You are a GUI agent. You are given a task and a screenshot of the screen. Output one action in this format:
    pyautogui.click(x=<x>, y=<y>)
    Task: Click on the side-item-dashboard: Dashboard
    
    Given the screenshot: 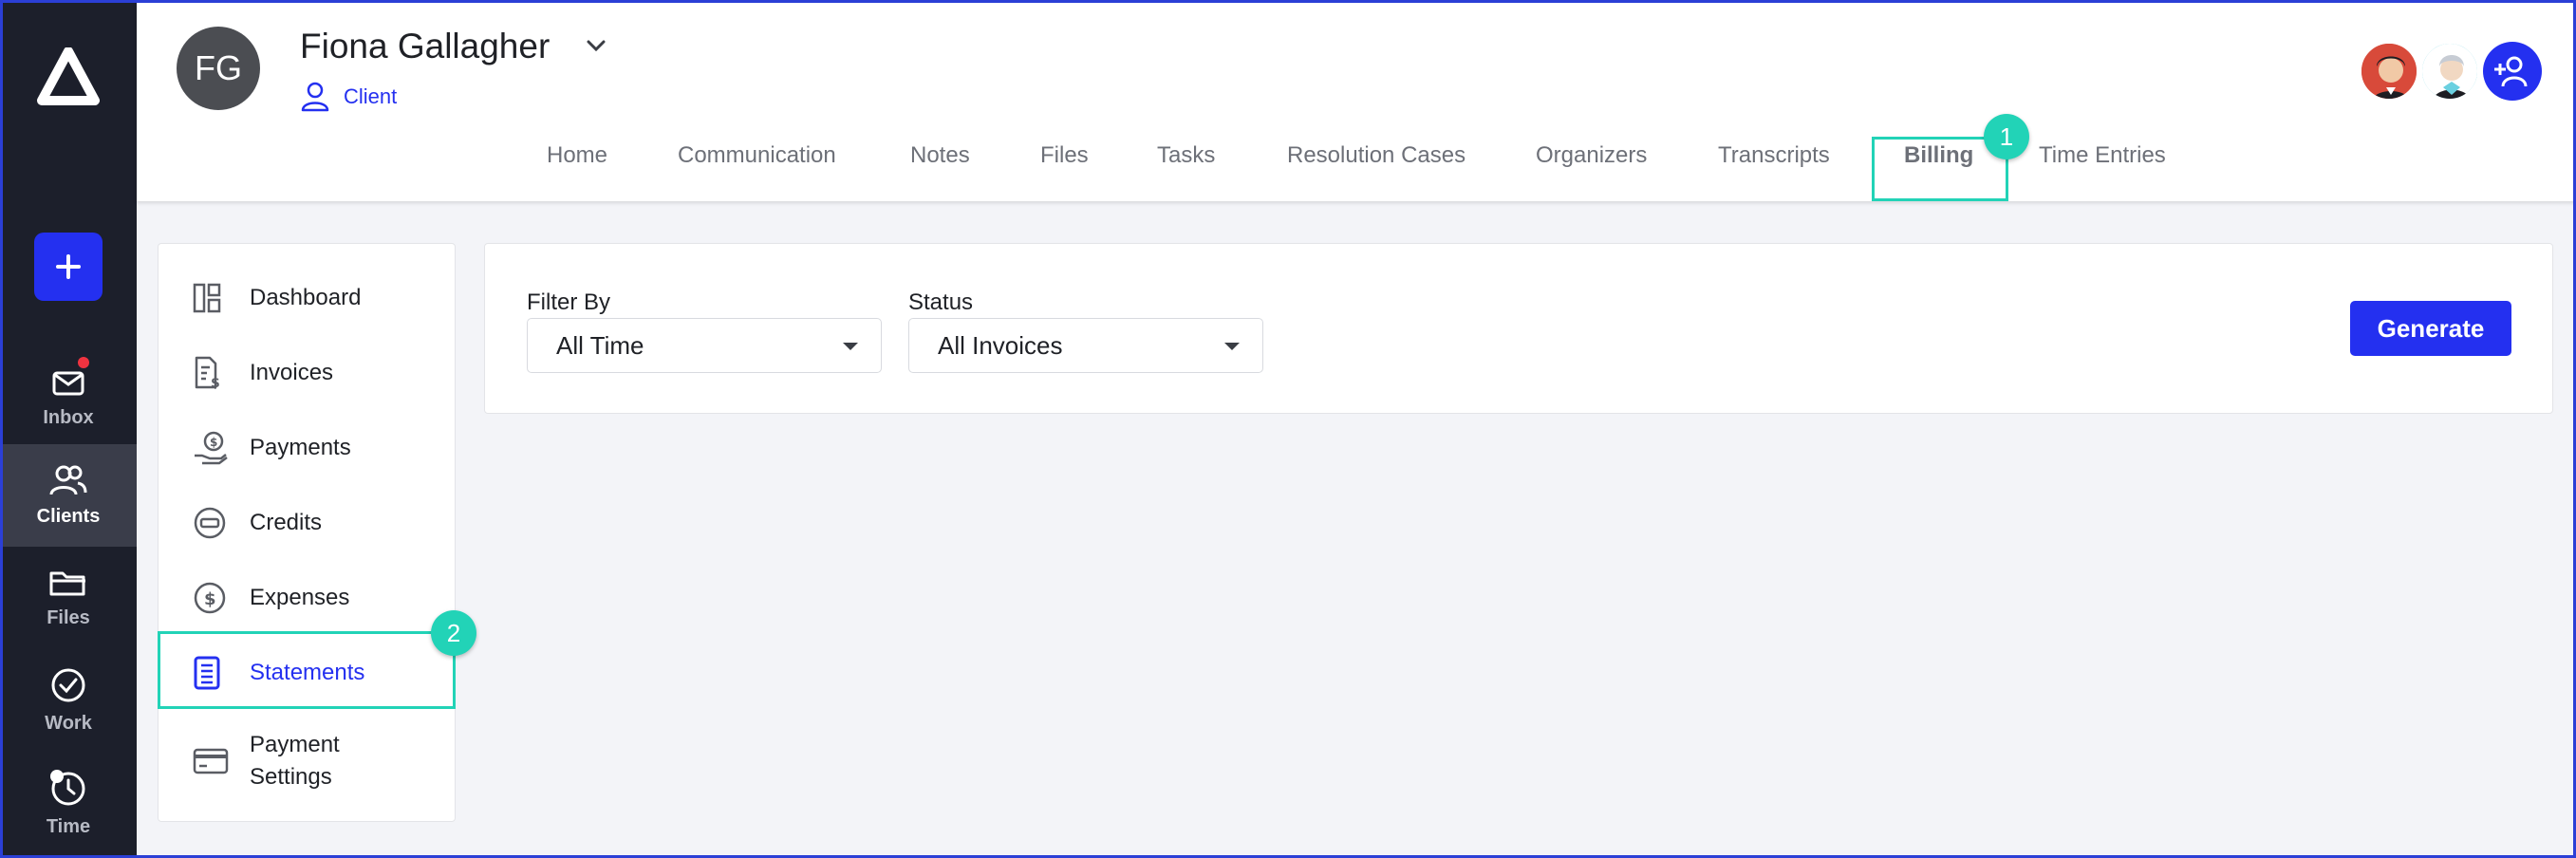 What is the action you would take?
    pyautogui.click(x=308, y=298)
    